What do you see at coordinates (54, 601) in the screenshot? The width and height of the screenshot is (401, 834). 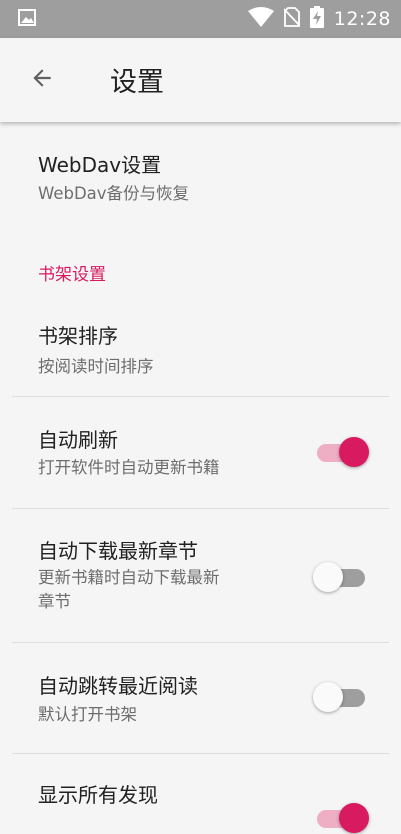 I see `setting-subtitle-line2: 章节` at bounding box center [54, 601].